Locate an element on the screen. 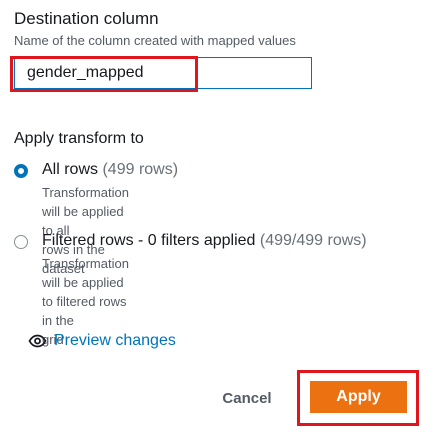 This screenshot has height=437, width=438. apply-button: Apply is located at coordinates (358, 397).